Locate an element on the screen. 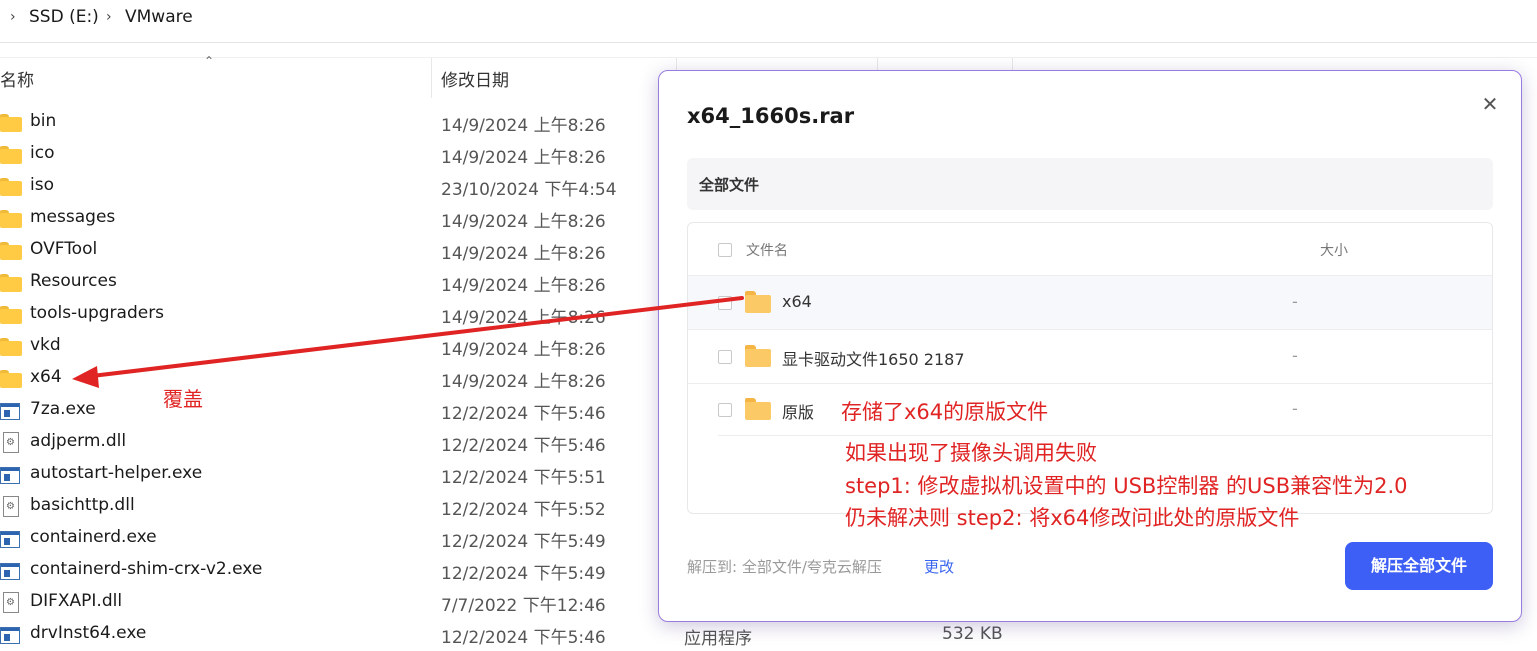  file-row: autostart-helper.exe 12/2/2024 下午5:51 is located at coordinates (330, 475).